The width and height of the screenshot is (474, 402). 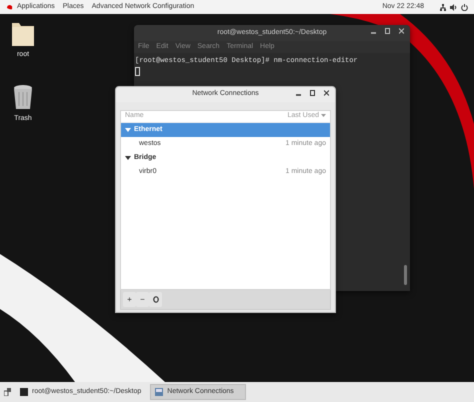 What do you see at coordinates (23, 33) in the screenshot?
I see `folder-icon` at bounding box center [23, 33].